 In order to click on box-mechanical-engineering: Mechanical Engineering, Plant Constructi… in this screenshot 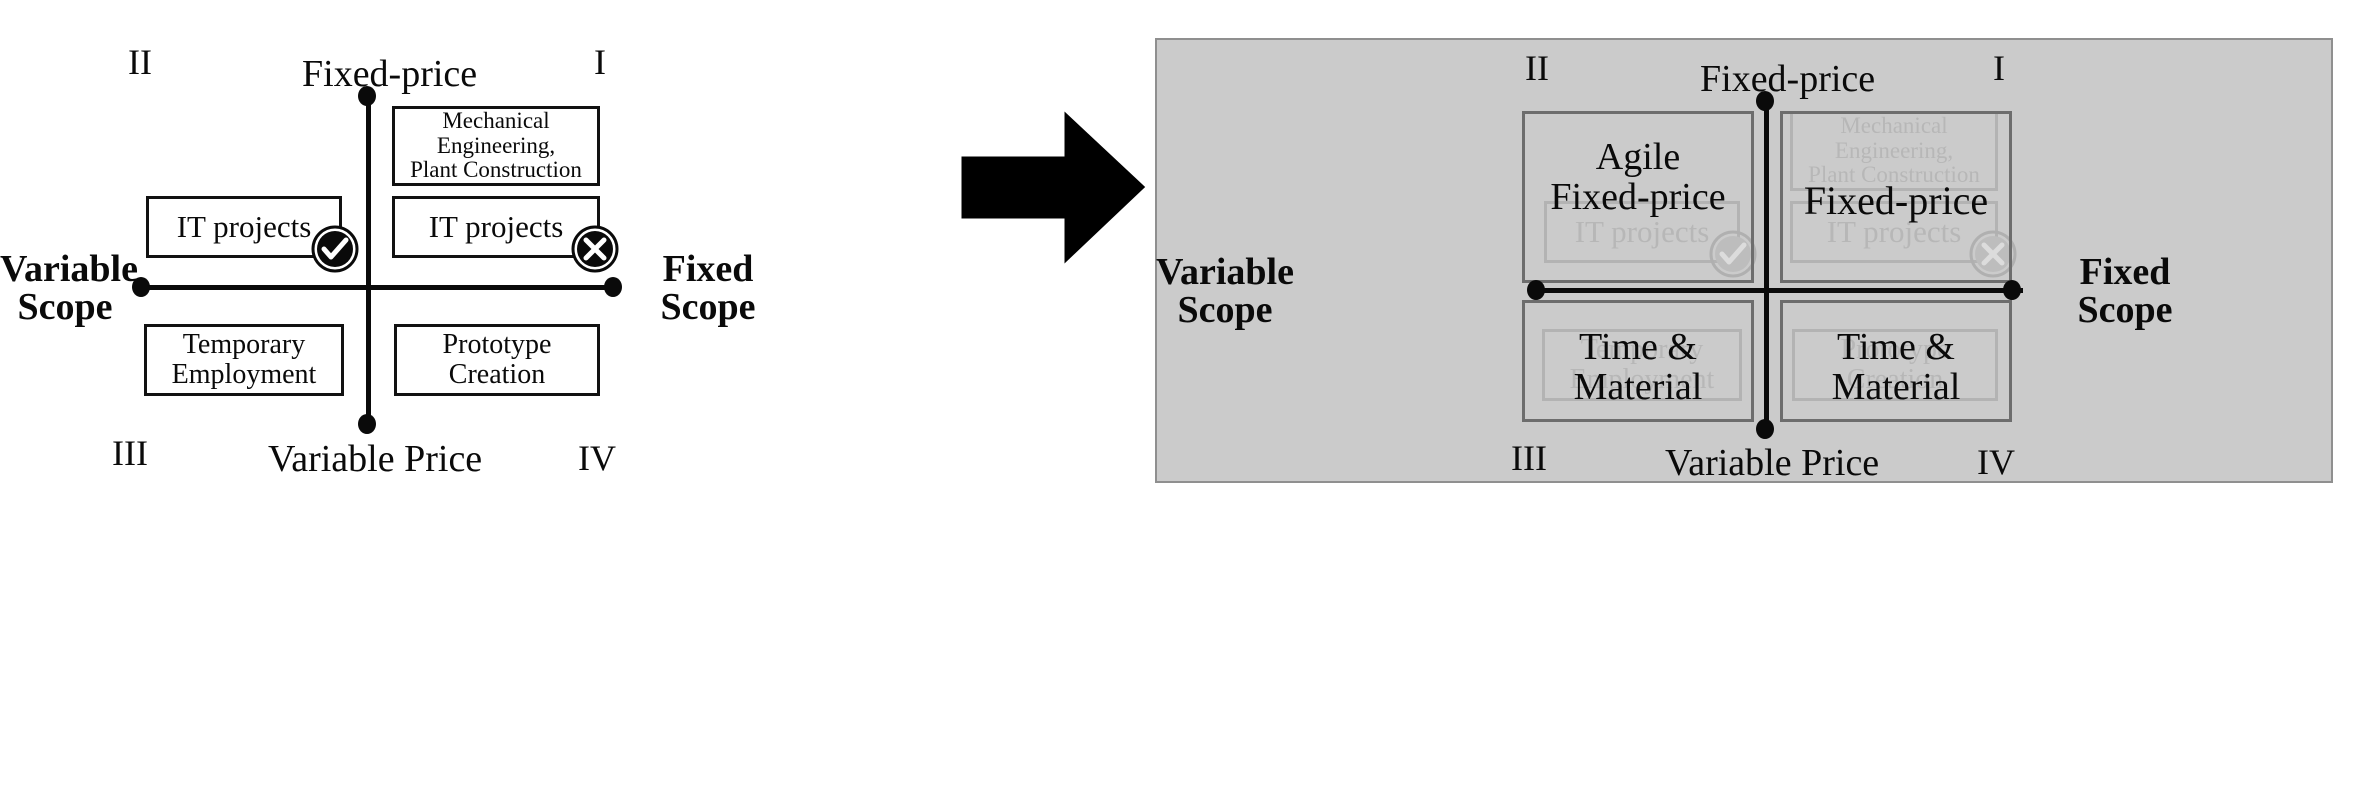, I will do `click(496, 146)`.